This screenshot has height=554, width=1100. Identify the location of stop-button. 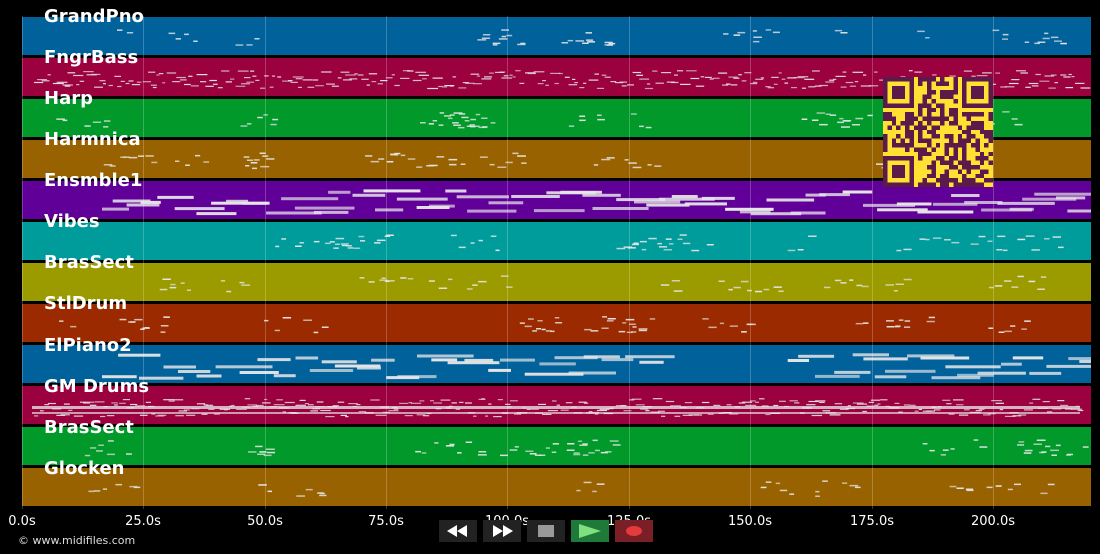
(546, 531).